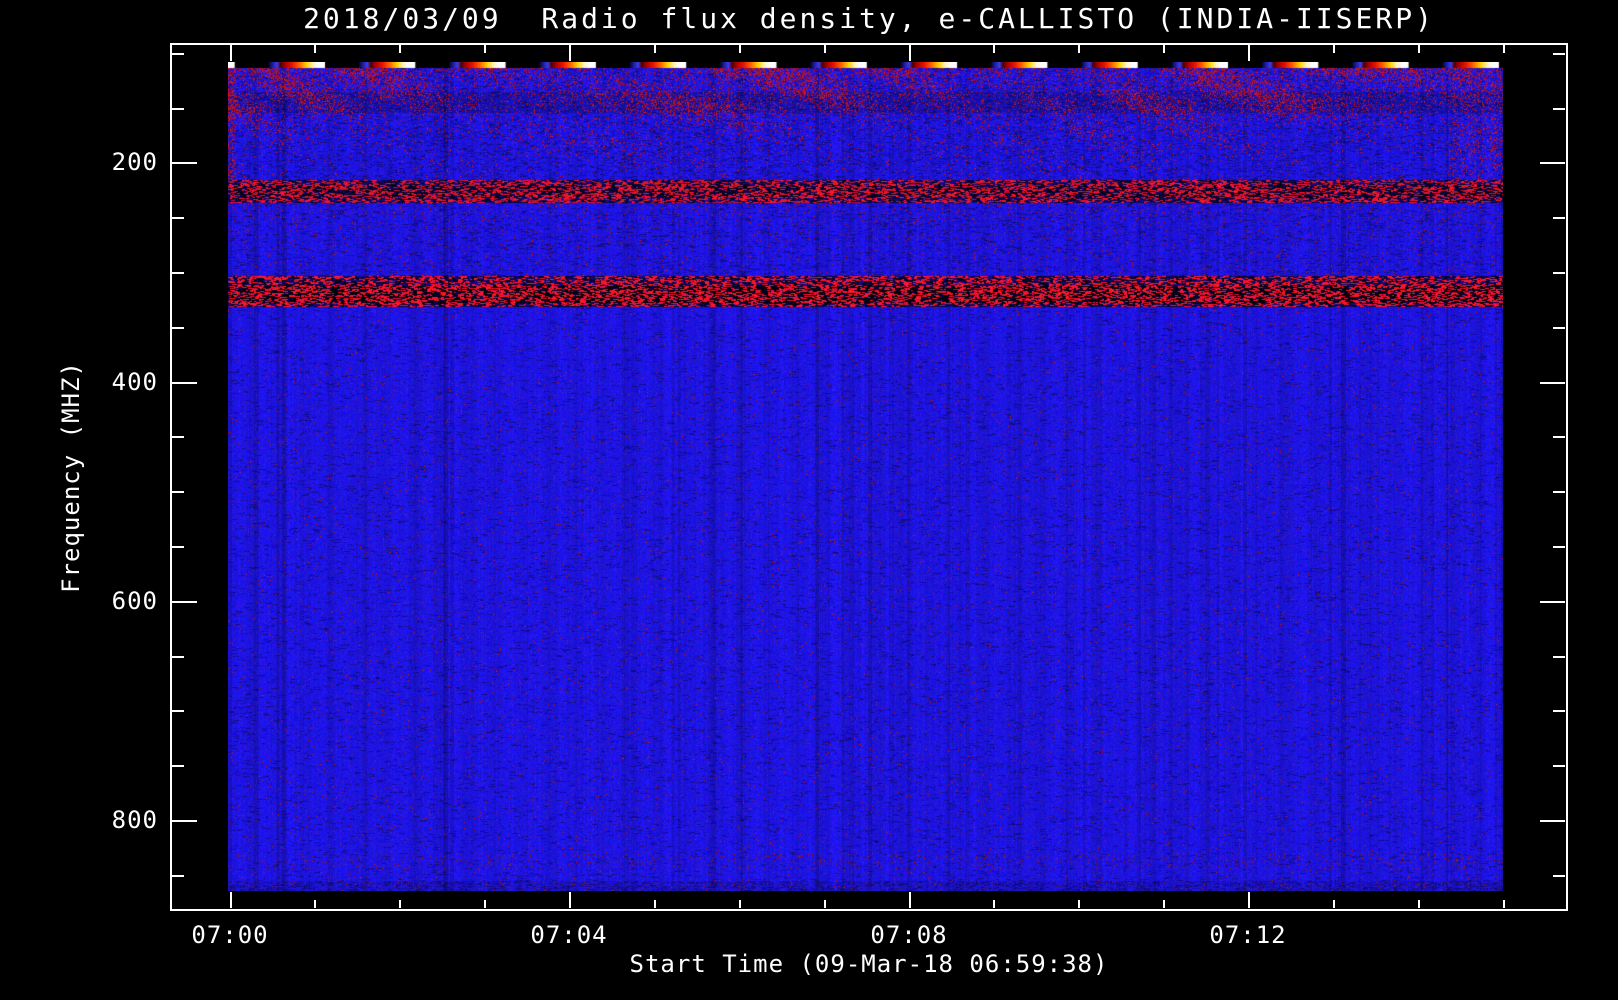 This screenshot has height=1000, width=1618. What do you see at coordinates (1248, 935) in the screenshot?
I see `x-tick-label: 07:12` at bounding box center [1248, 935].